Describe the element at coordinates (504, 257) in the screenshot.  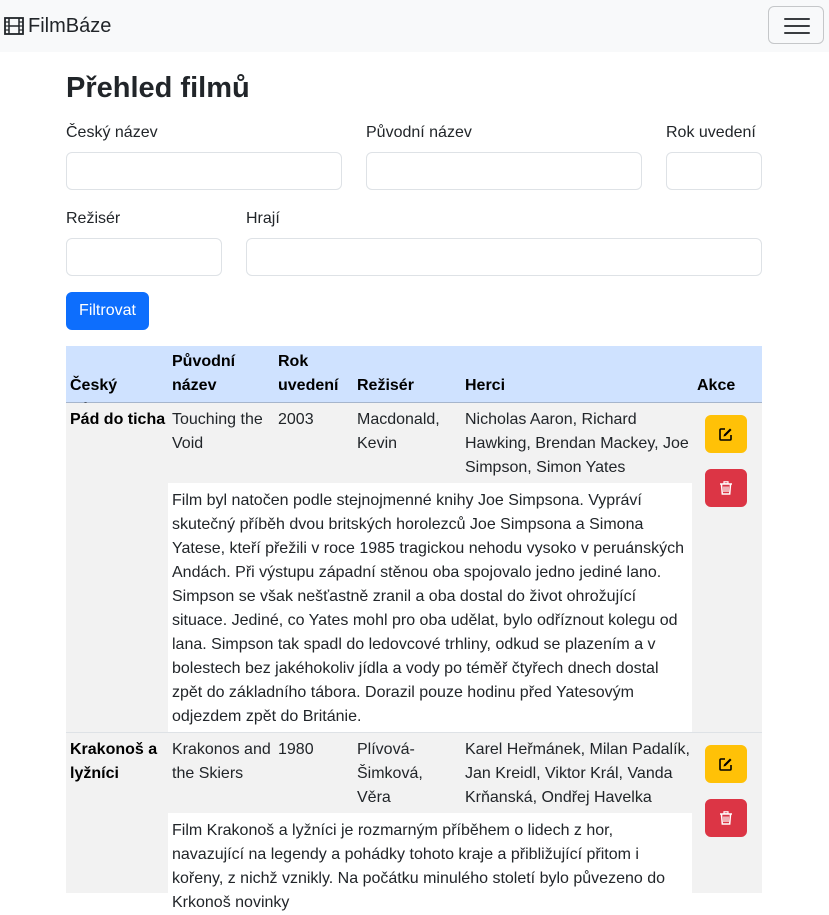
I see `actors-input` at that location.